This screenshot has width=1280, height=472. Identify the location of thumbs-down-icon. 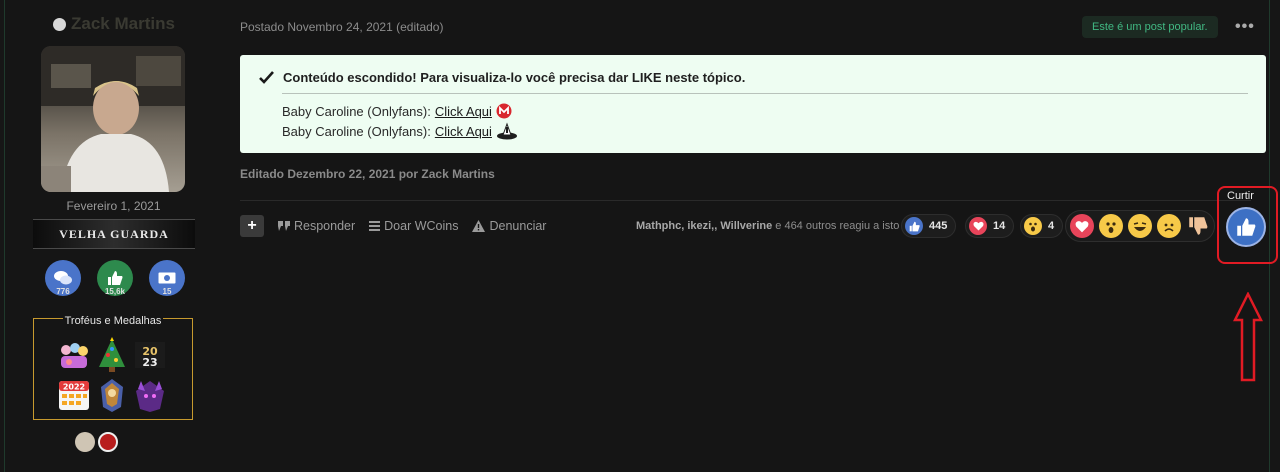
(1198, 226).